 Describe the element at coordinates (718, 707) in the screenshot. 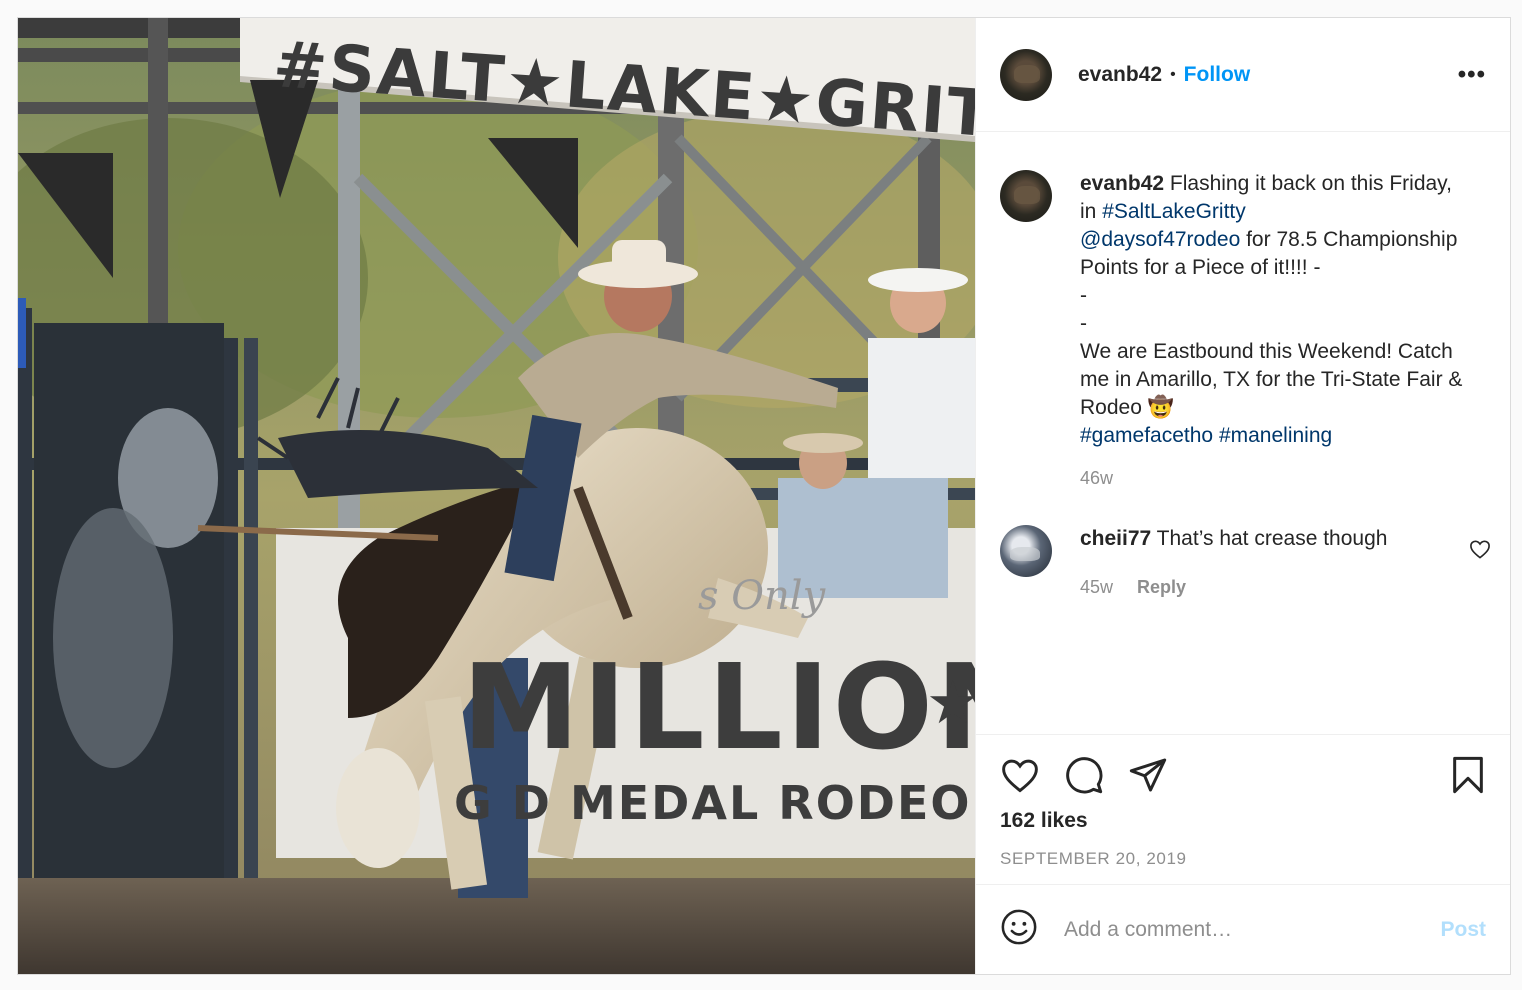

I see `banner-big-text: MILLION` at that location.